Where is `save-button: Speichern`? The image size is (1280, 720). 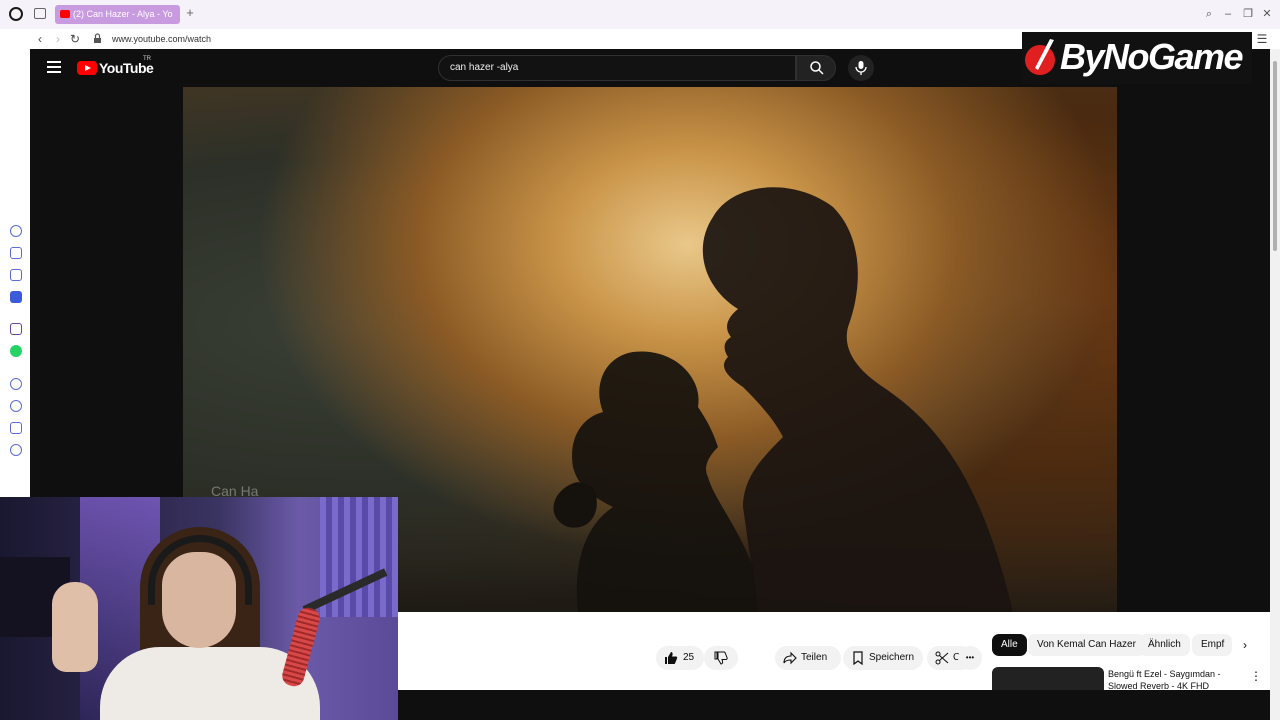
save-button: Speichern is located at coordinates (883, 658).